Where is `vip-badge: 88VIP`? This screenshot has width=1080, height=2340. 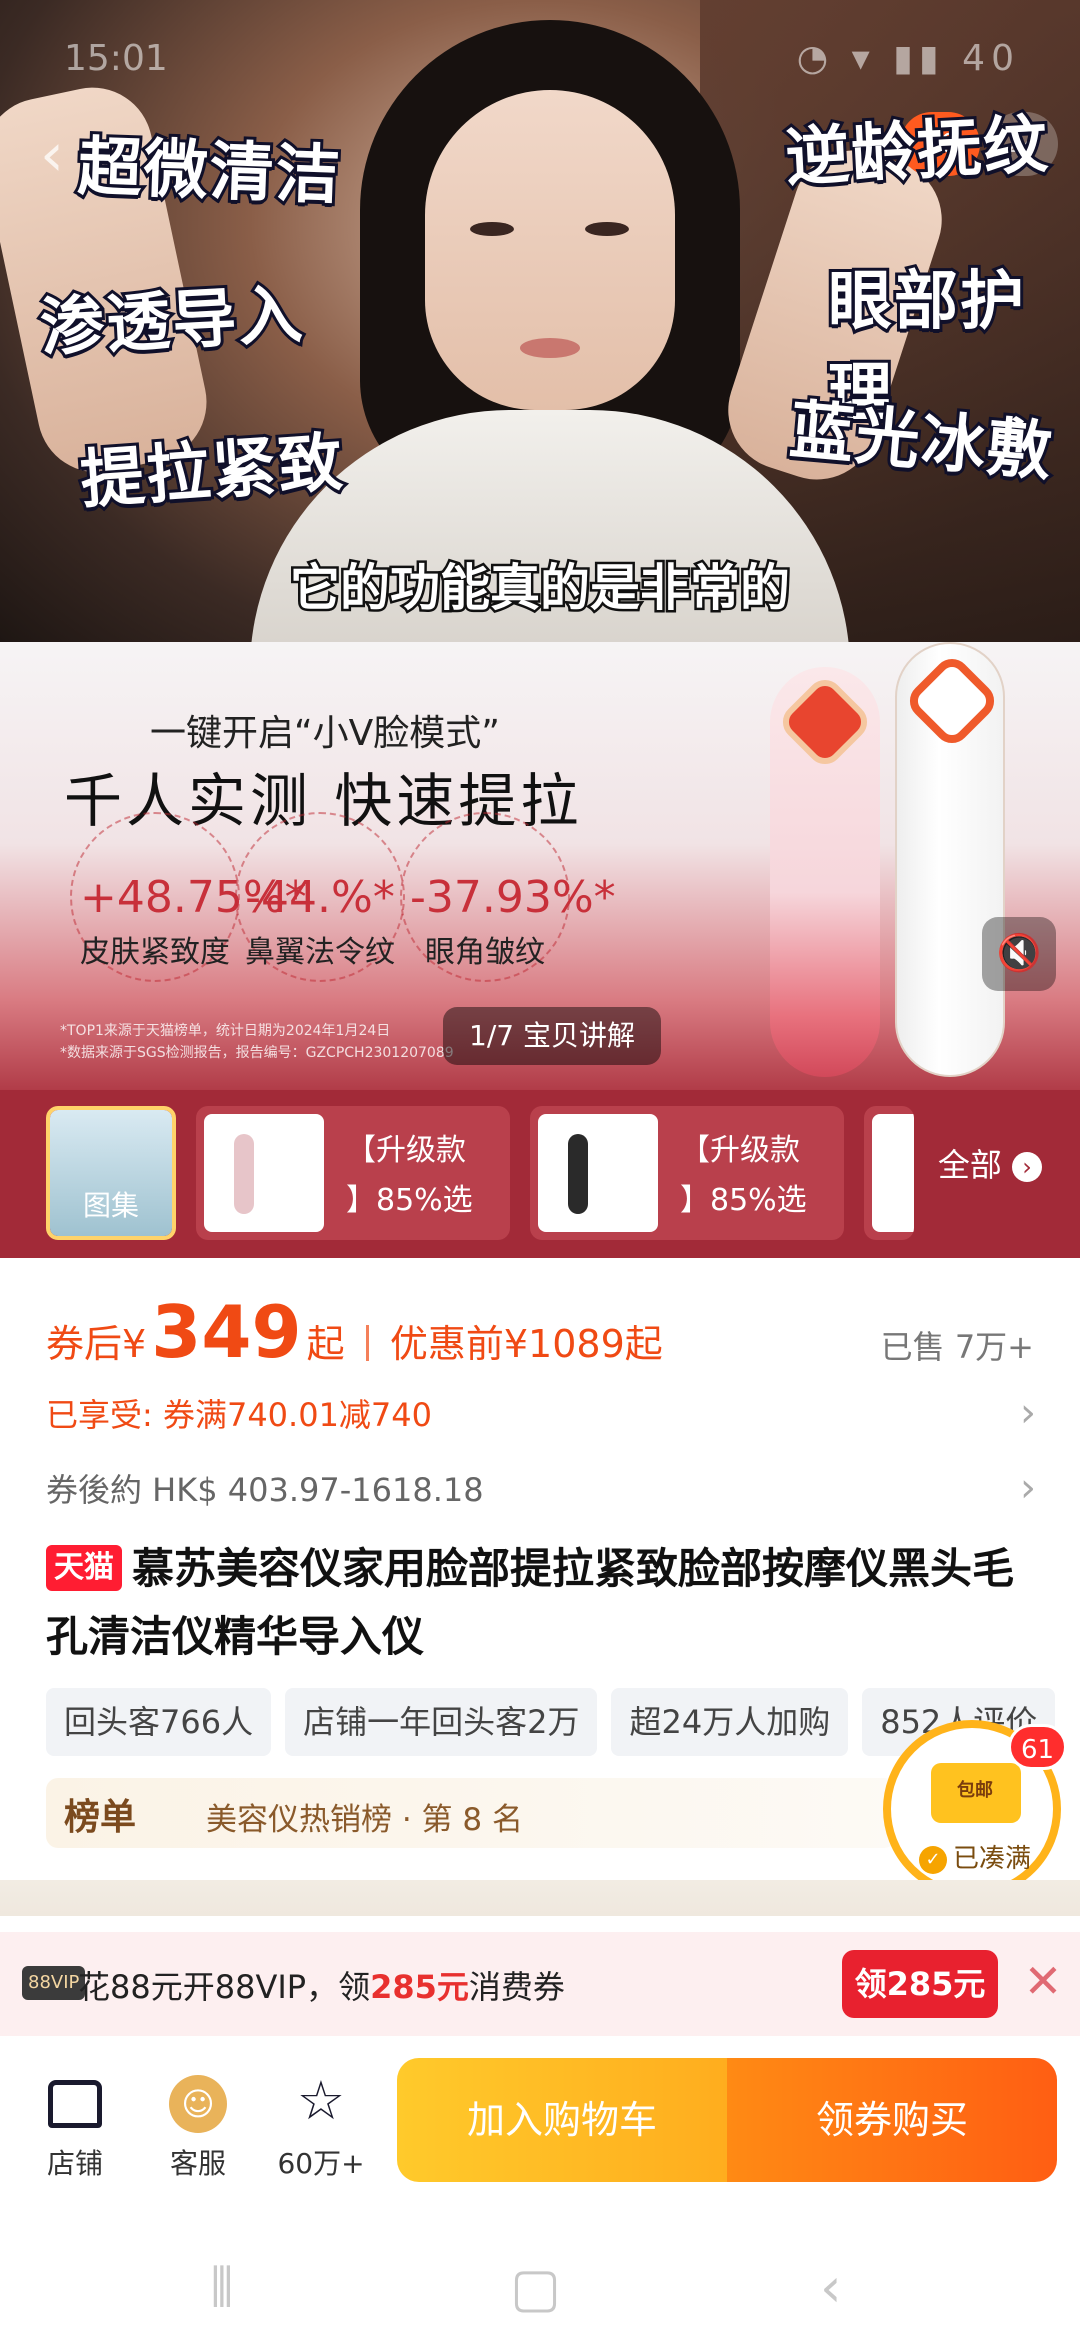 vip-badge: 88VIP is located at coordinates (54, 1983).